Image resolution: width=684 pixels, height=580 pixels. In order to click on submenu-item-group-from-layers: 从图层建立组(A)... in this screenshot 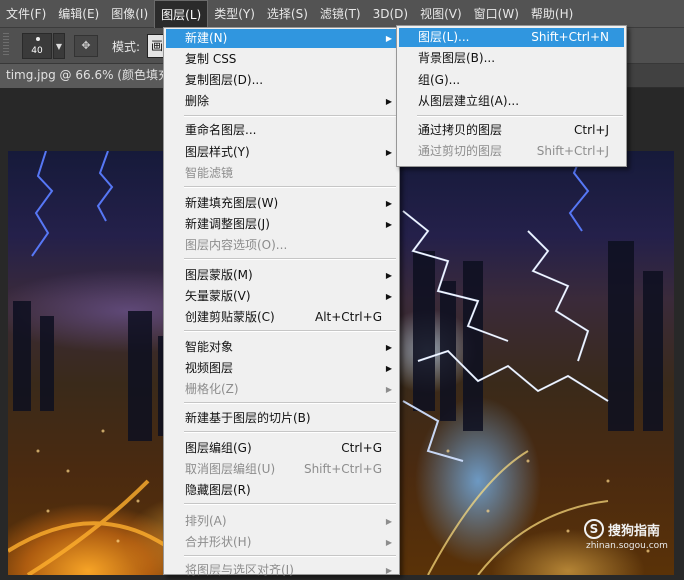, I will do `click(511, 101)`.